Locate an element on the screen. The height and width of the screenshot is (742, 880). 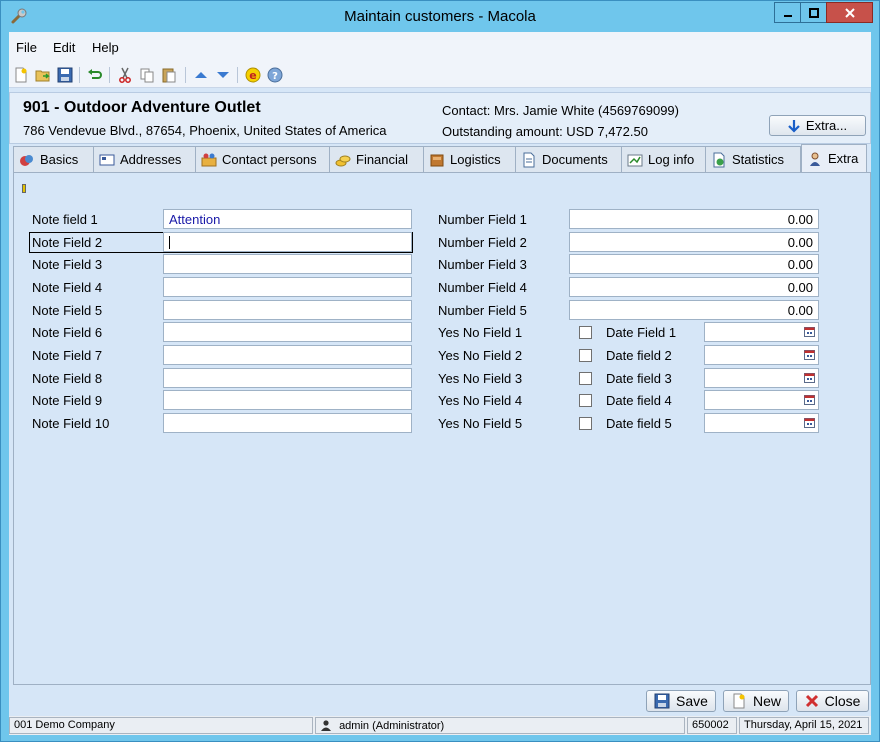
minimize-button is located at coordinates (787, 12).